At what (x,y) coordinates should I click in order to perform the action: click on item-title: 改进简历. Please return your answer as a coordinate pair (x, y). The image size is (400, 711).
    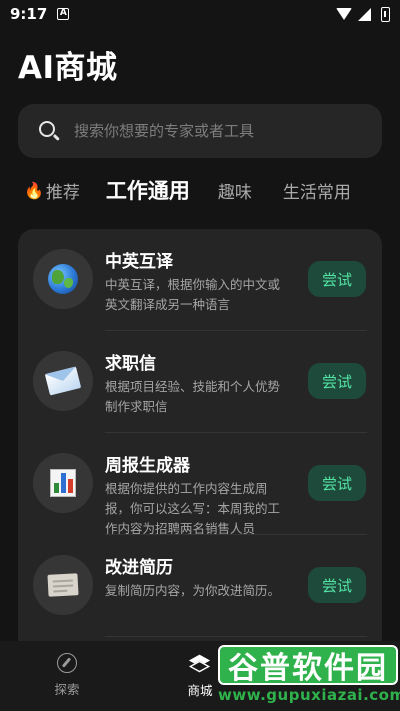
    Looking at the image, I should click on (139, 568).